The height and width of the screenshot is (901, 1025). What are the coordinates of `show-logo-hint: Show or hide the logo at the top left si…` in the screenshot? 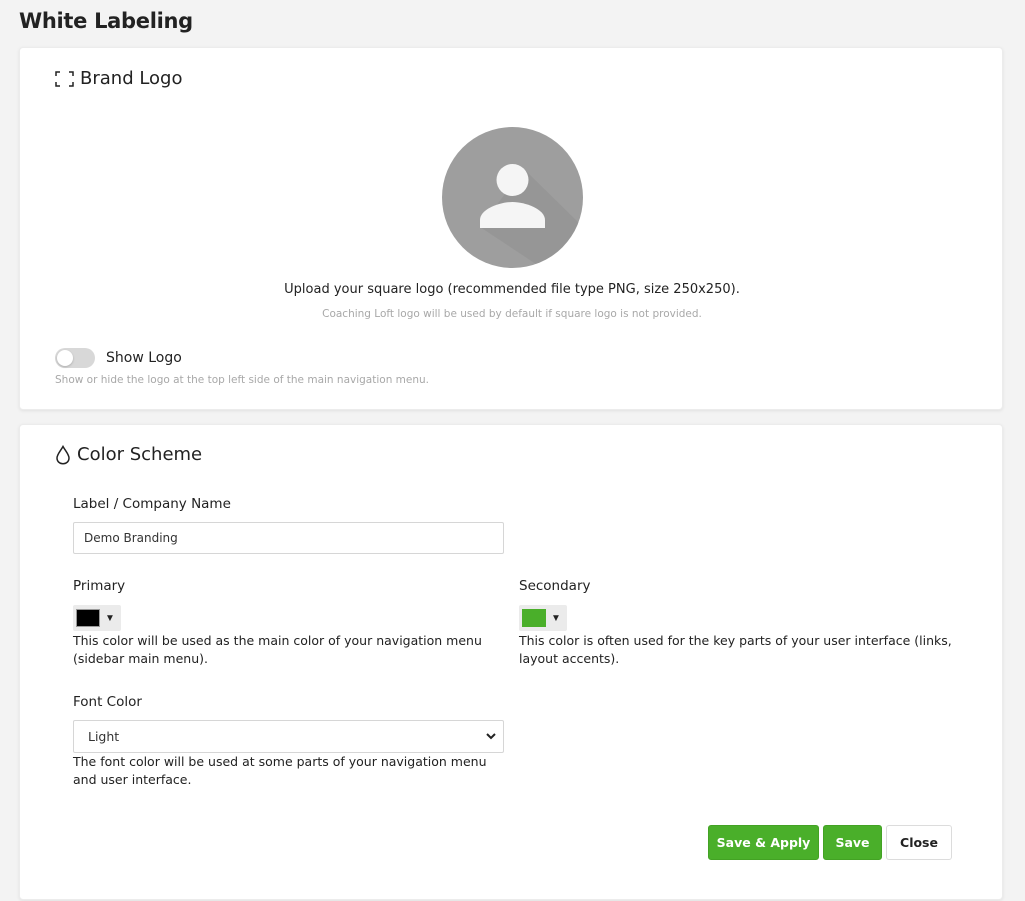 It's located at (242, 380).